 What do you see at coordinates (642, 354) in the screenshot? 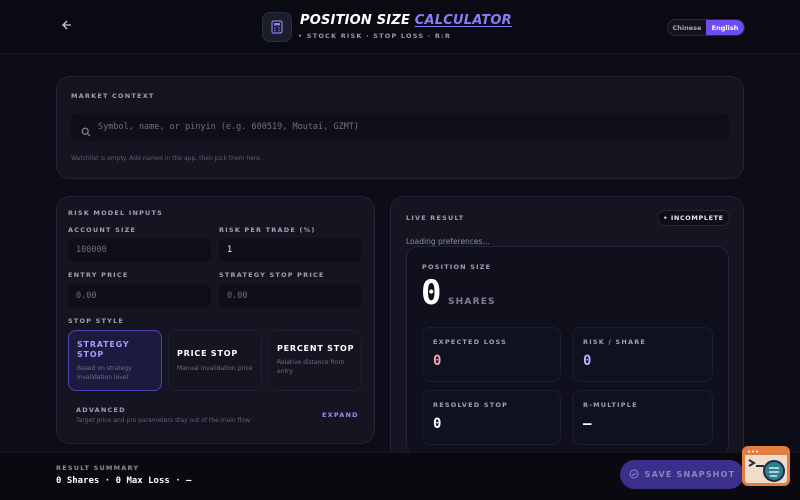
I see `risk-per-share-box: RISK / SHARE 0` at bounding box center [642, 354].